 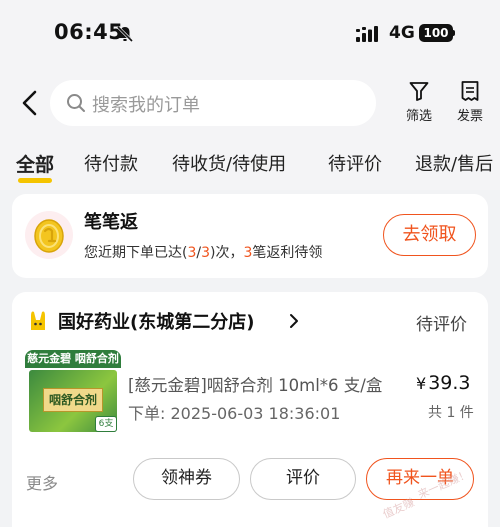 I want to click on rebate-description: 您近期下单已达(3/3)次，3笔返利待领, so click(x=203, y=252).